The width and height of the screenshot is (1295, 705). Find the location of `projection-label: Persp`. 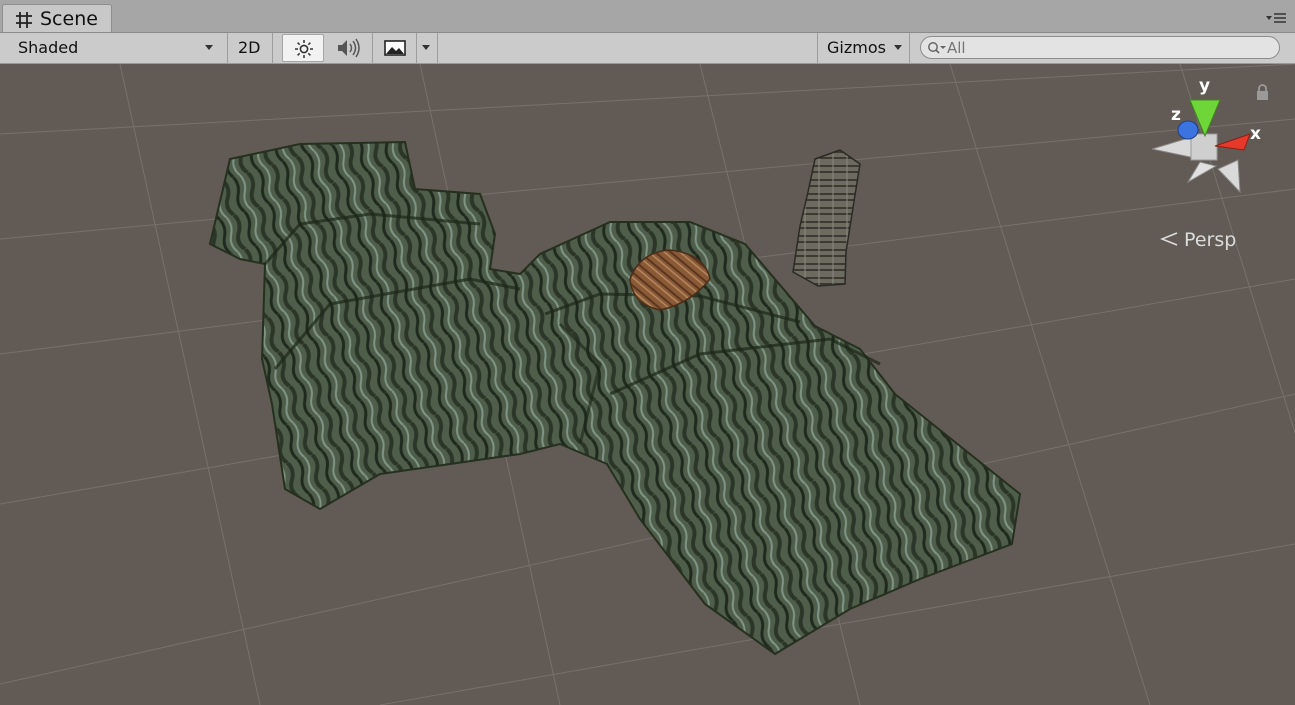

projection-label: Persp is located at coordinates (1210, 240).